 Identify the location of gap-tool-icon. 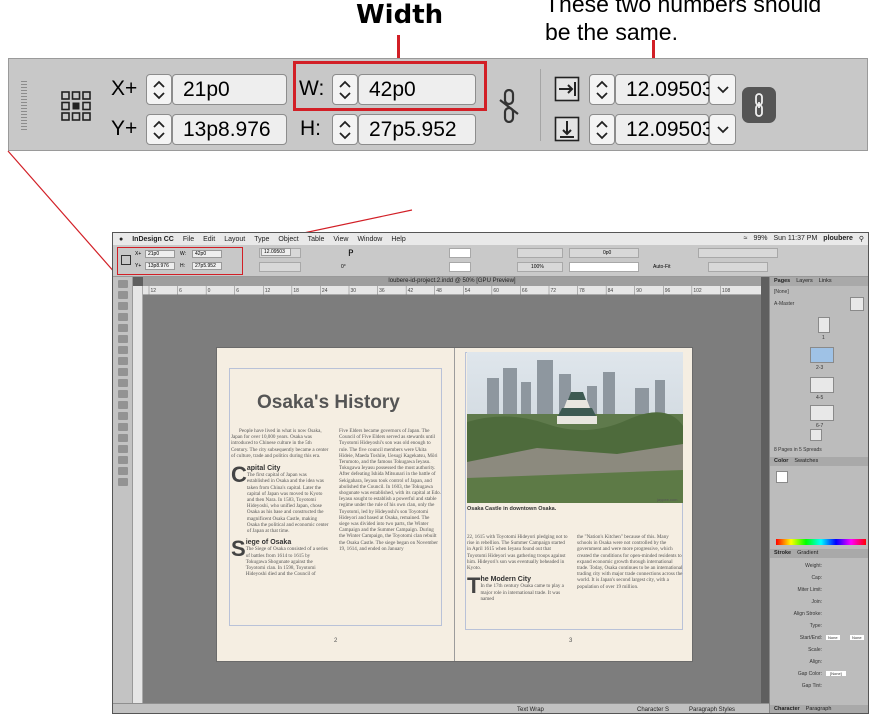
(122, 317).